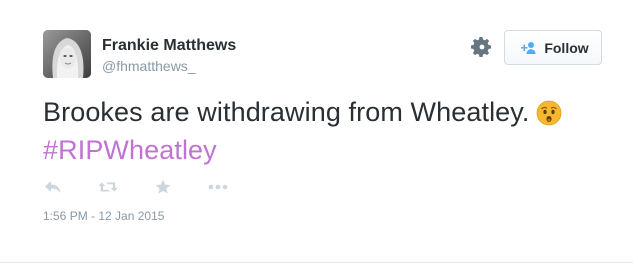 This screenshot has width=633, height=263. I want to click on tweet-actions, so click(135, 187).